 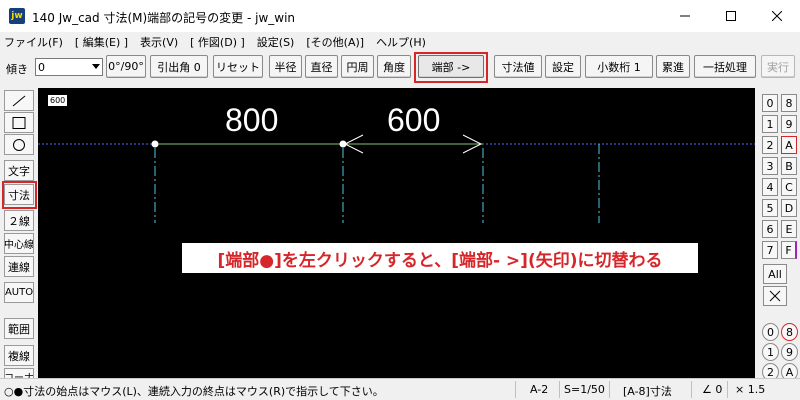 I want to click on layer-group-button-0: 0, so click(x=770, y=332).